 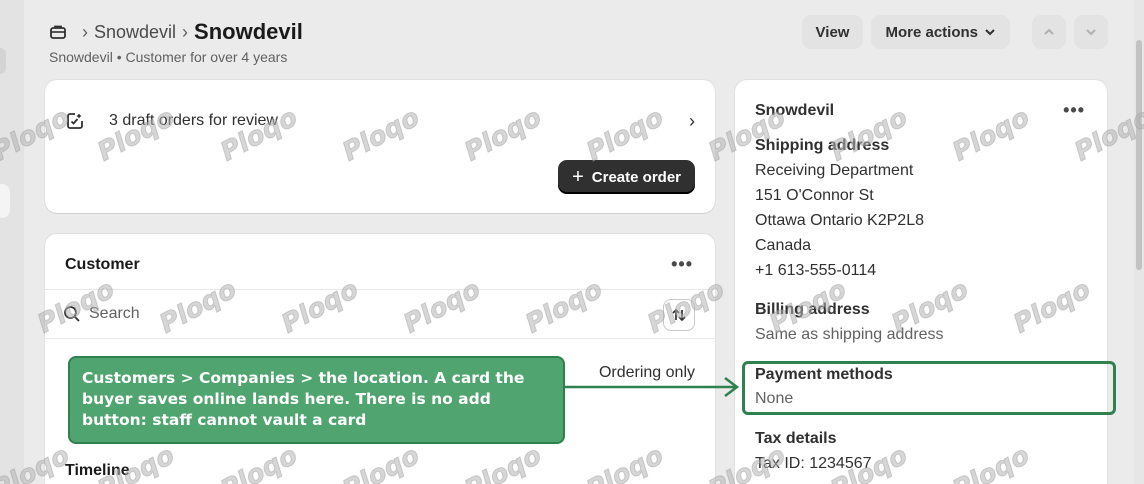 I want to click on previous-customer-button, so click(x=1049, y=32).